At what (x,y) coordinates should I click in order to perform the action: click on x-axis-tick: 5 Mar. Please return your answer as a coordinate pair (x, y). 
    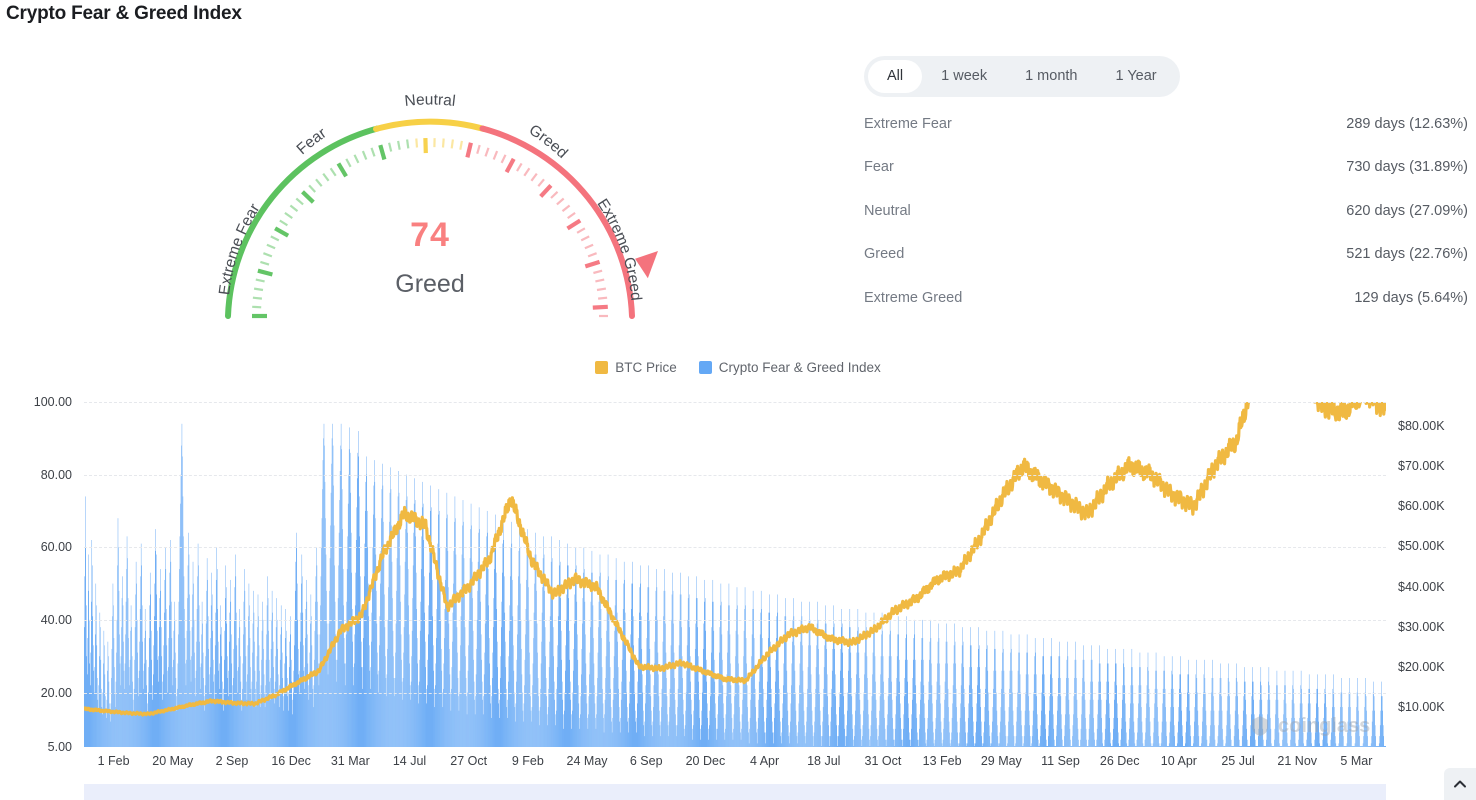
    Looking at the image, I should click on (1356, 761).